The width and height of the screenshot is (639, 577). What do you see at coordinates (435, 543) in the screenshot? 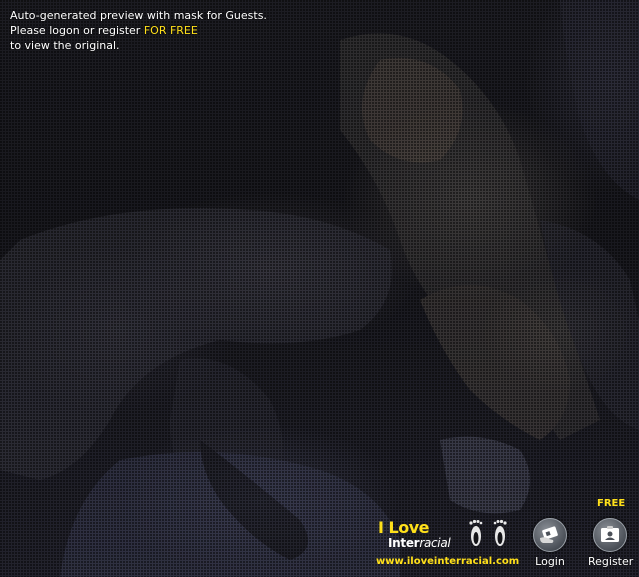
I see `brand-title-racial: racial` at bounding box center [435, 543].